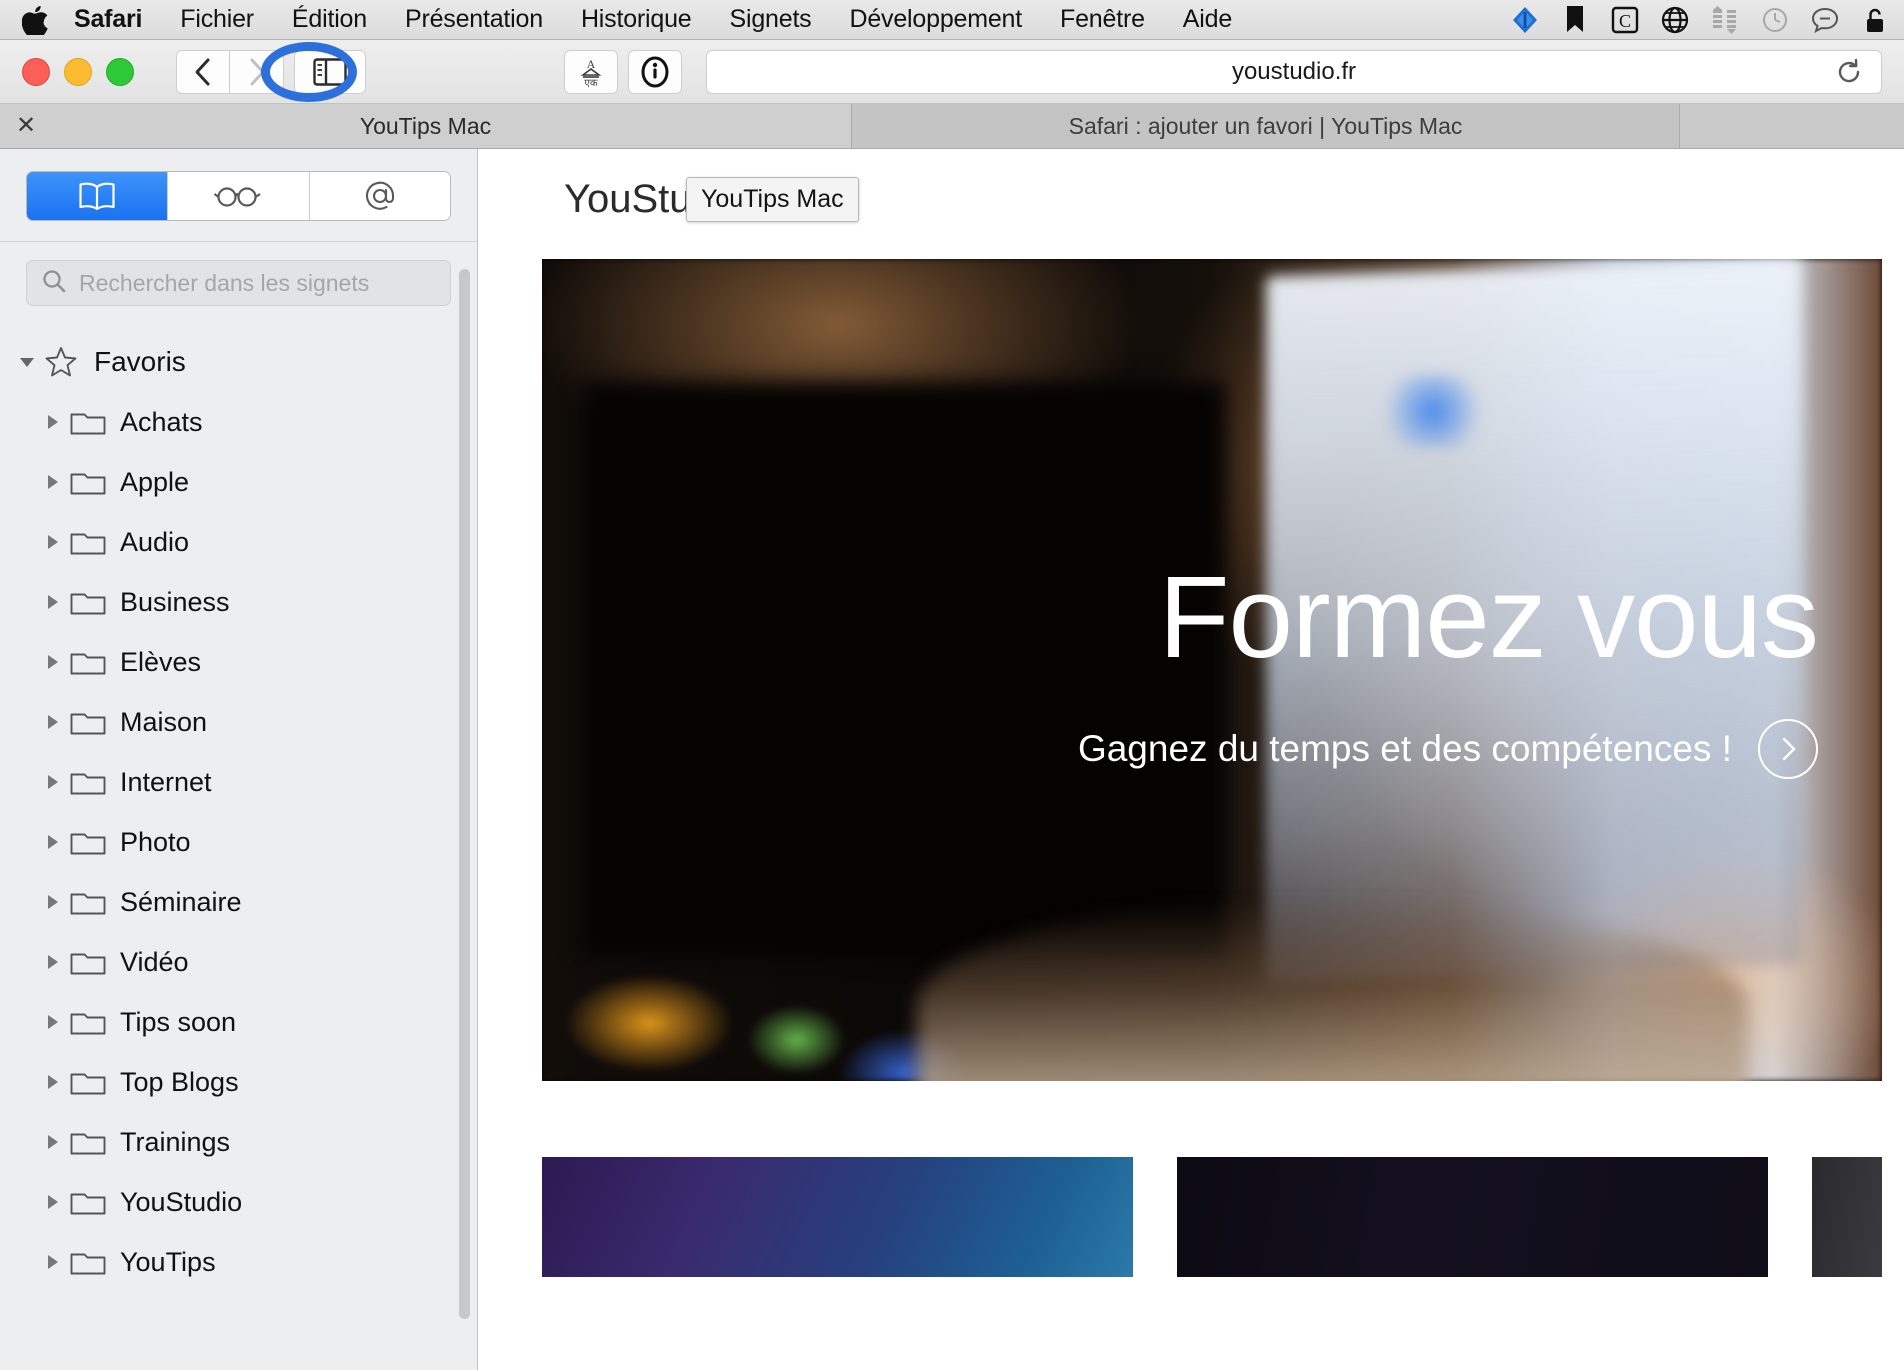 Image resolution: width=1904 pixels, height=1370 pixels. I want to click on lock-open-icon, so click(1875, 20).